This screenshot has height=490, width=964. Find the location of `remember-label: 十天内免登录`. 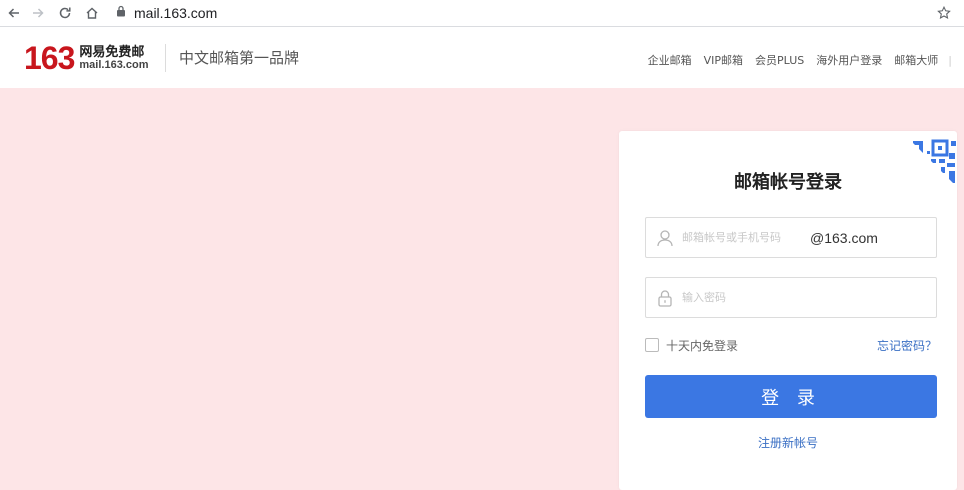

remember-label: 十天内免登录 is located at coordinates (702, 345).